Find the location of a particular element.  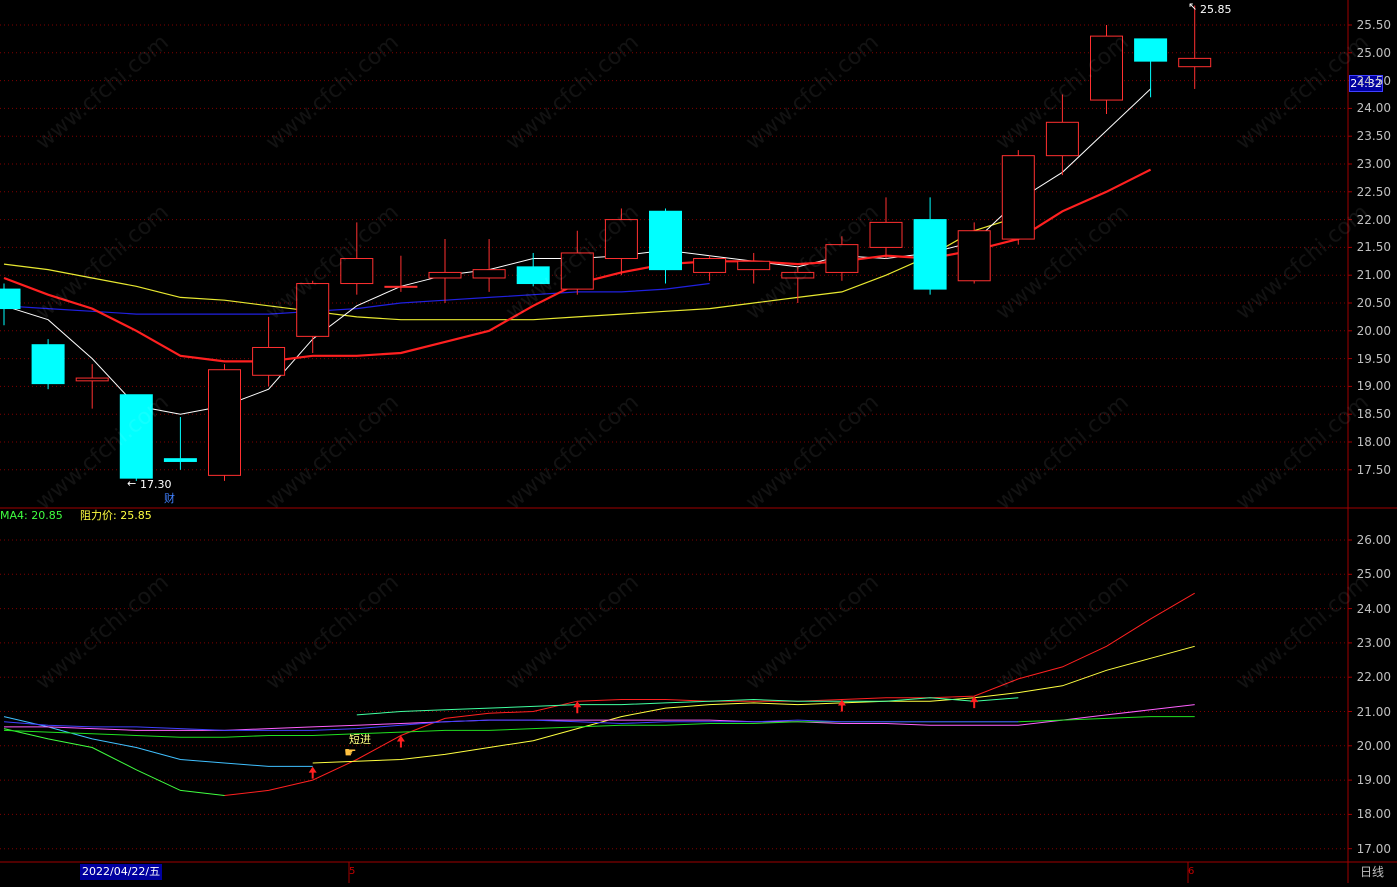

buy-arrow-icon is located at coordinates (312, 772).